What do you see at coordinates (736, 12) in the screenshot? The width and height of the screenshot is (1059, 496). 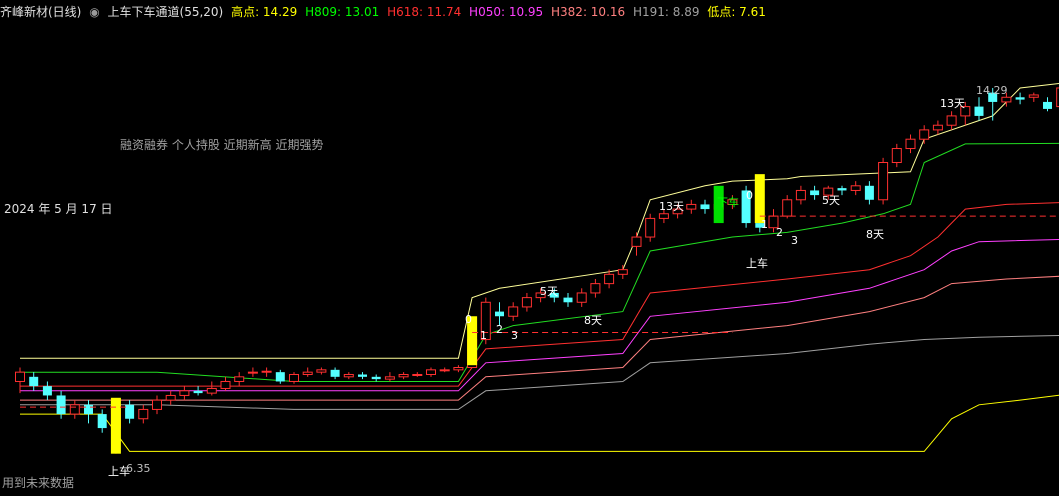 I see `value-low: 低点: 7.61` at bounding box center [736, 12].